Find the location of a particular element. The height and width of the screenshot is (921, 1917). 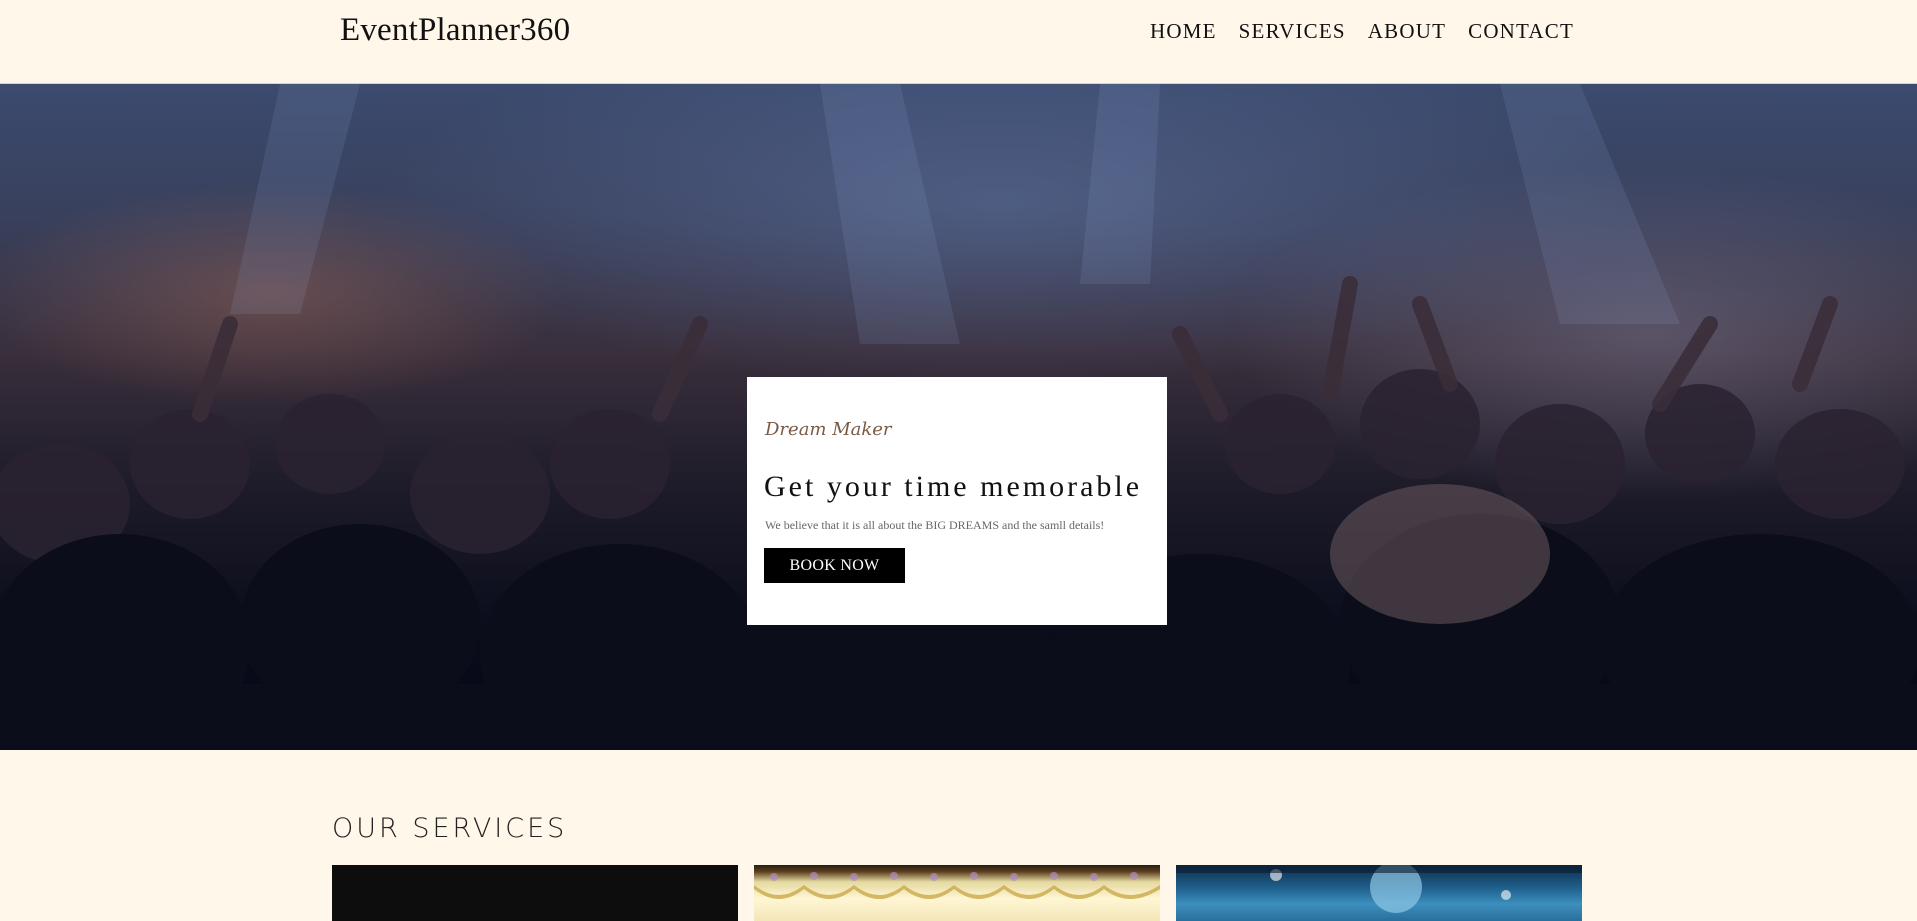

stage-decoration-image is located at coordinates (957, 885).